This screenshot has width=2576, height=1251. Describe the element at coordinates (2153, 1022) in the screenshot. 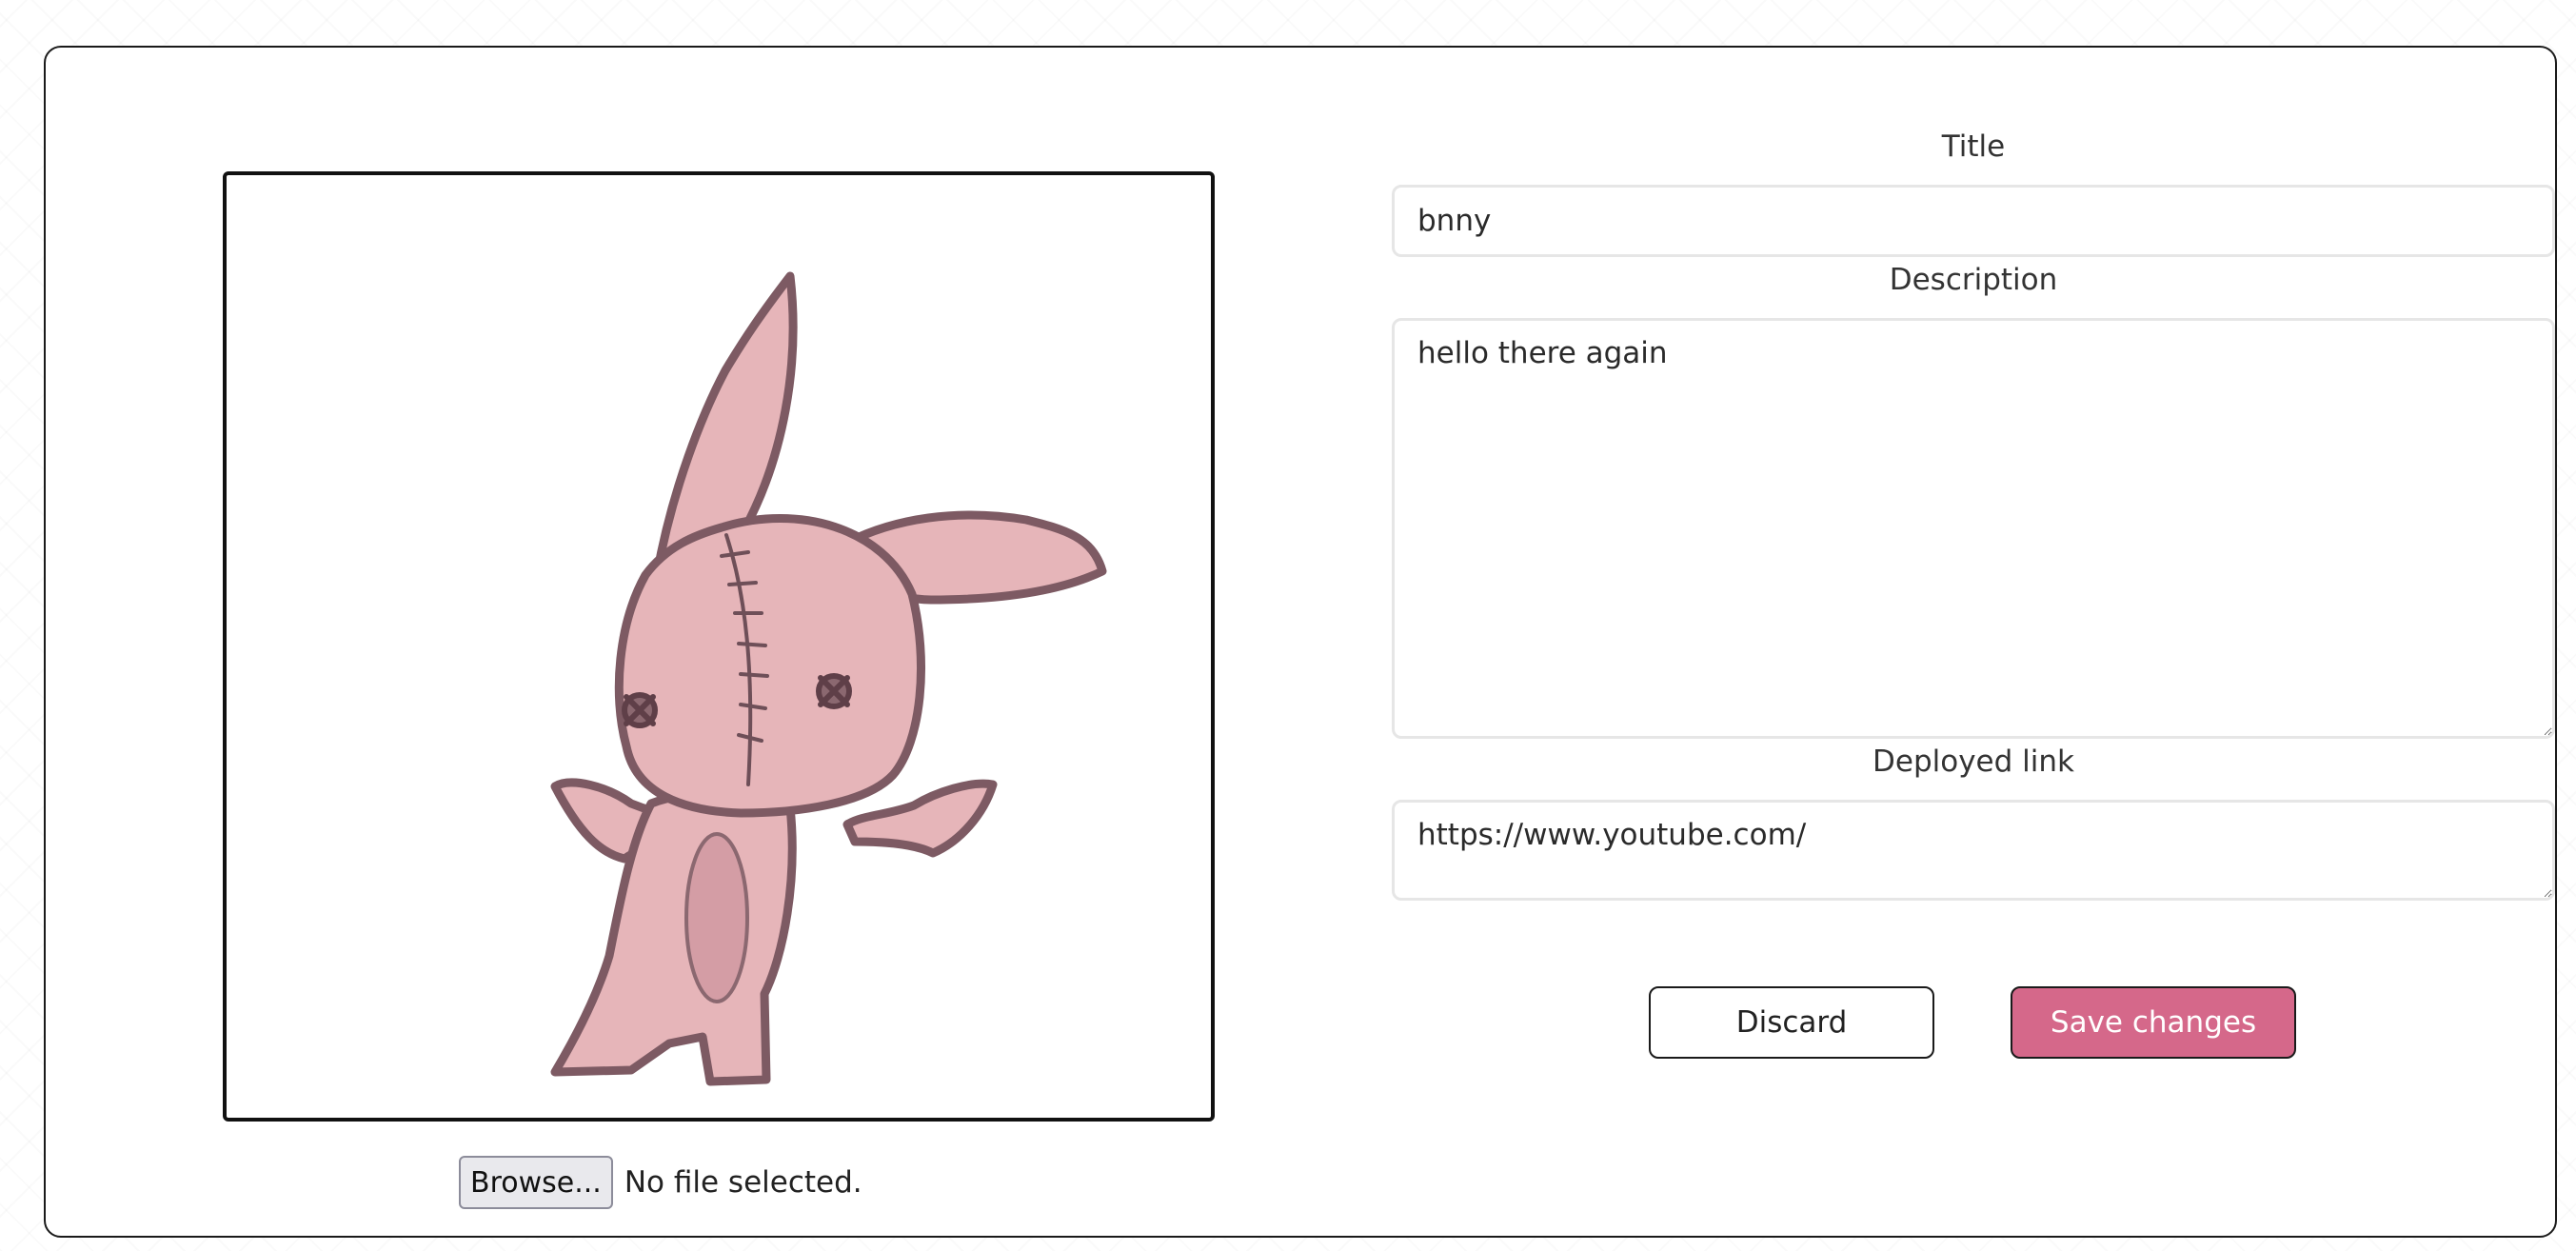

I see `save-changes-button: Save changes` at that location.